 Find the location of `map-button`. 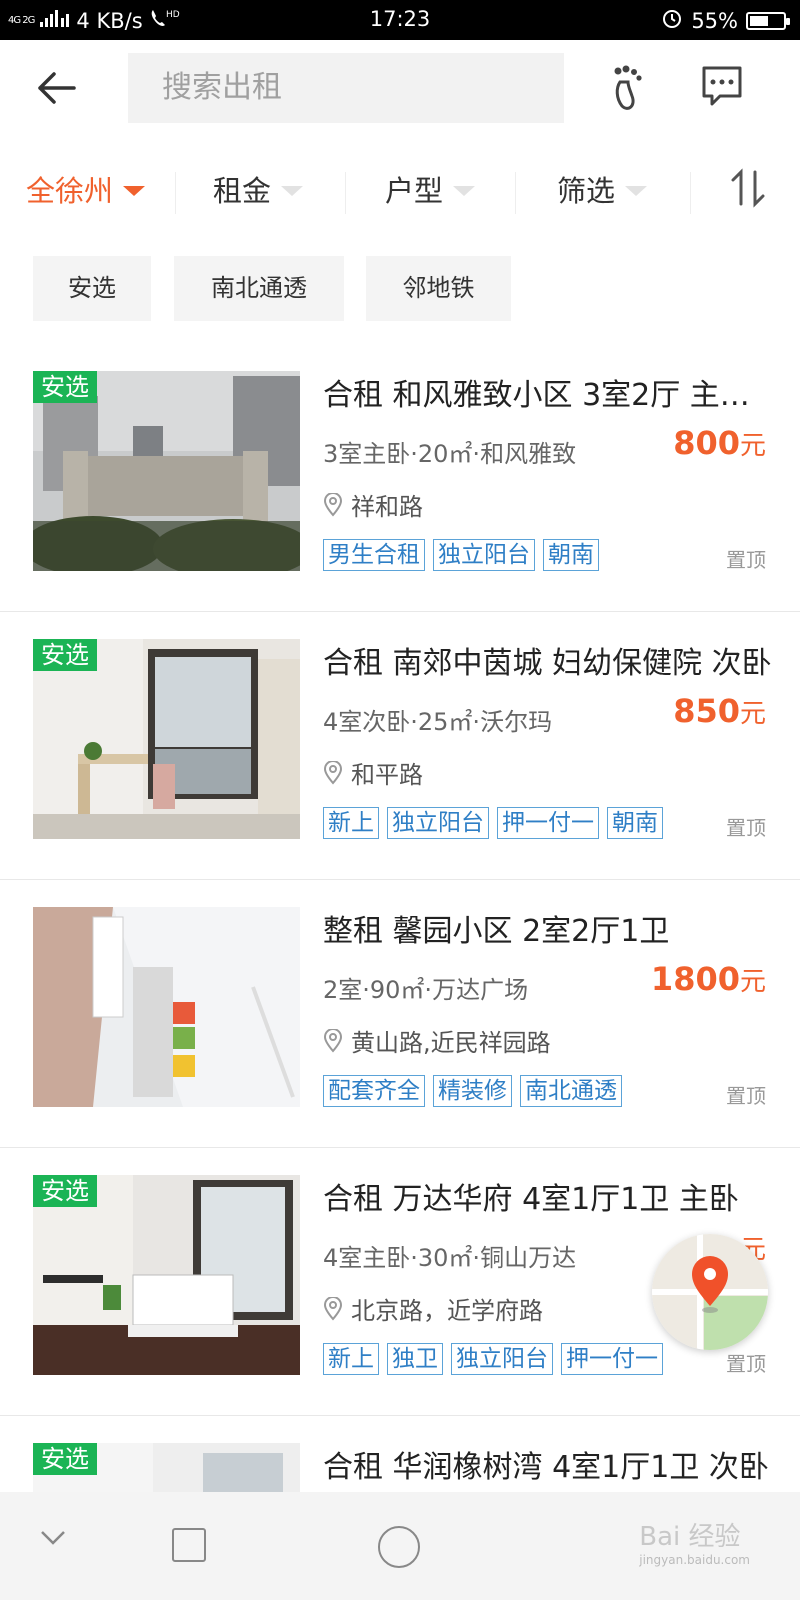

map-button is located at coordinates (710, 1292).